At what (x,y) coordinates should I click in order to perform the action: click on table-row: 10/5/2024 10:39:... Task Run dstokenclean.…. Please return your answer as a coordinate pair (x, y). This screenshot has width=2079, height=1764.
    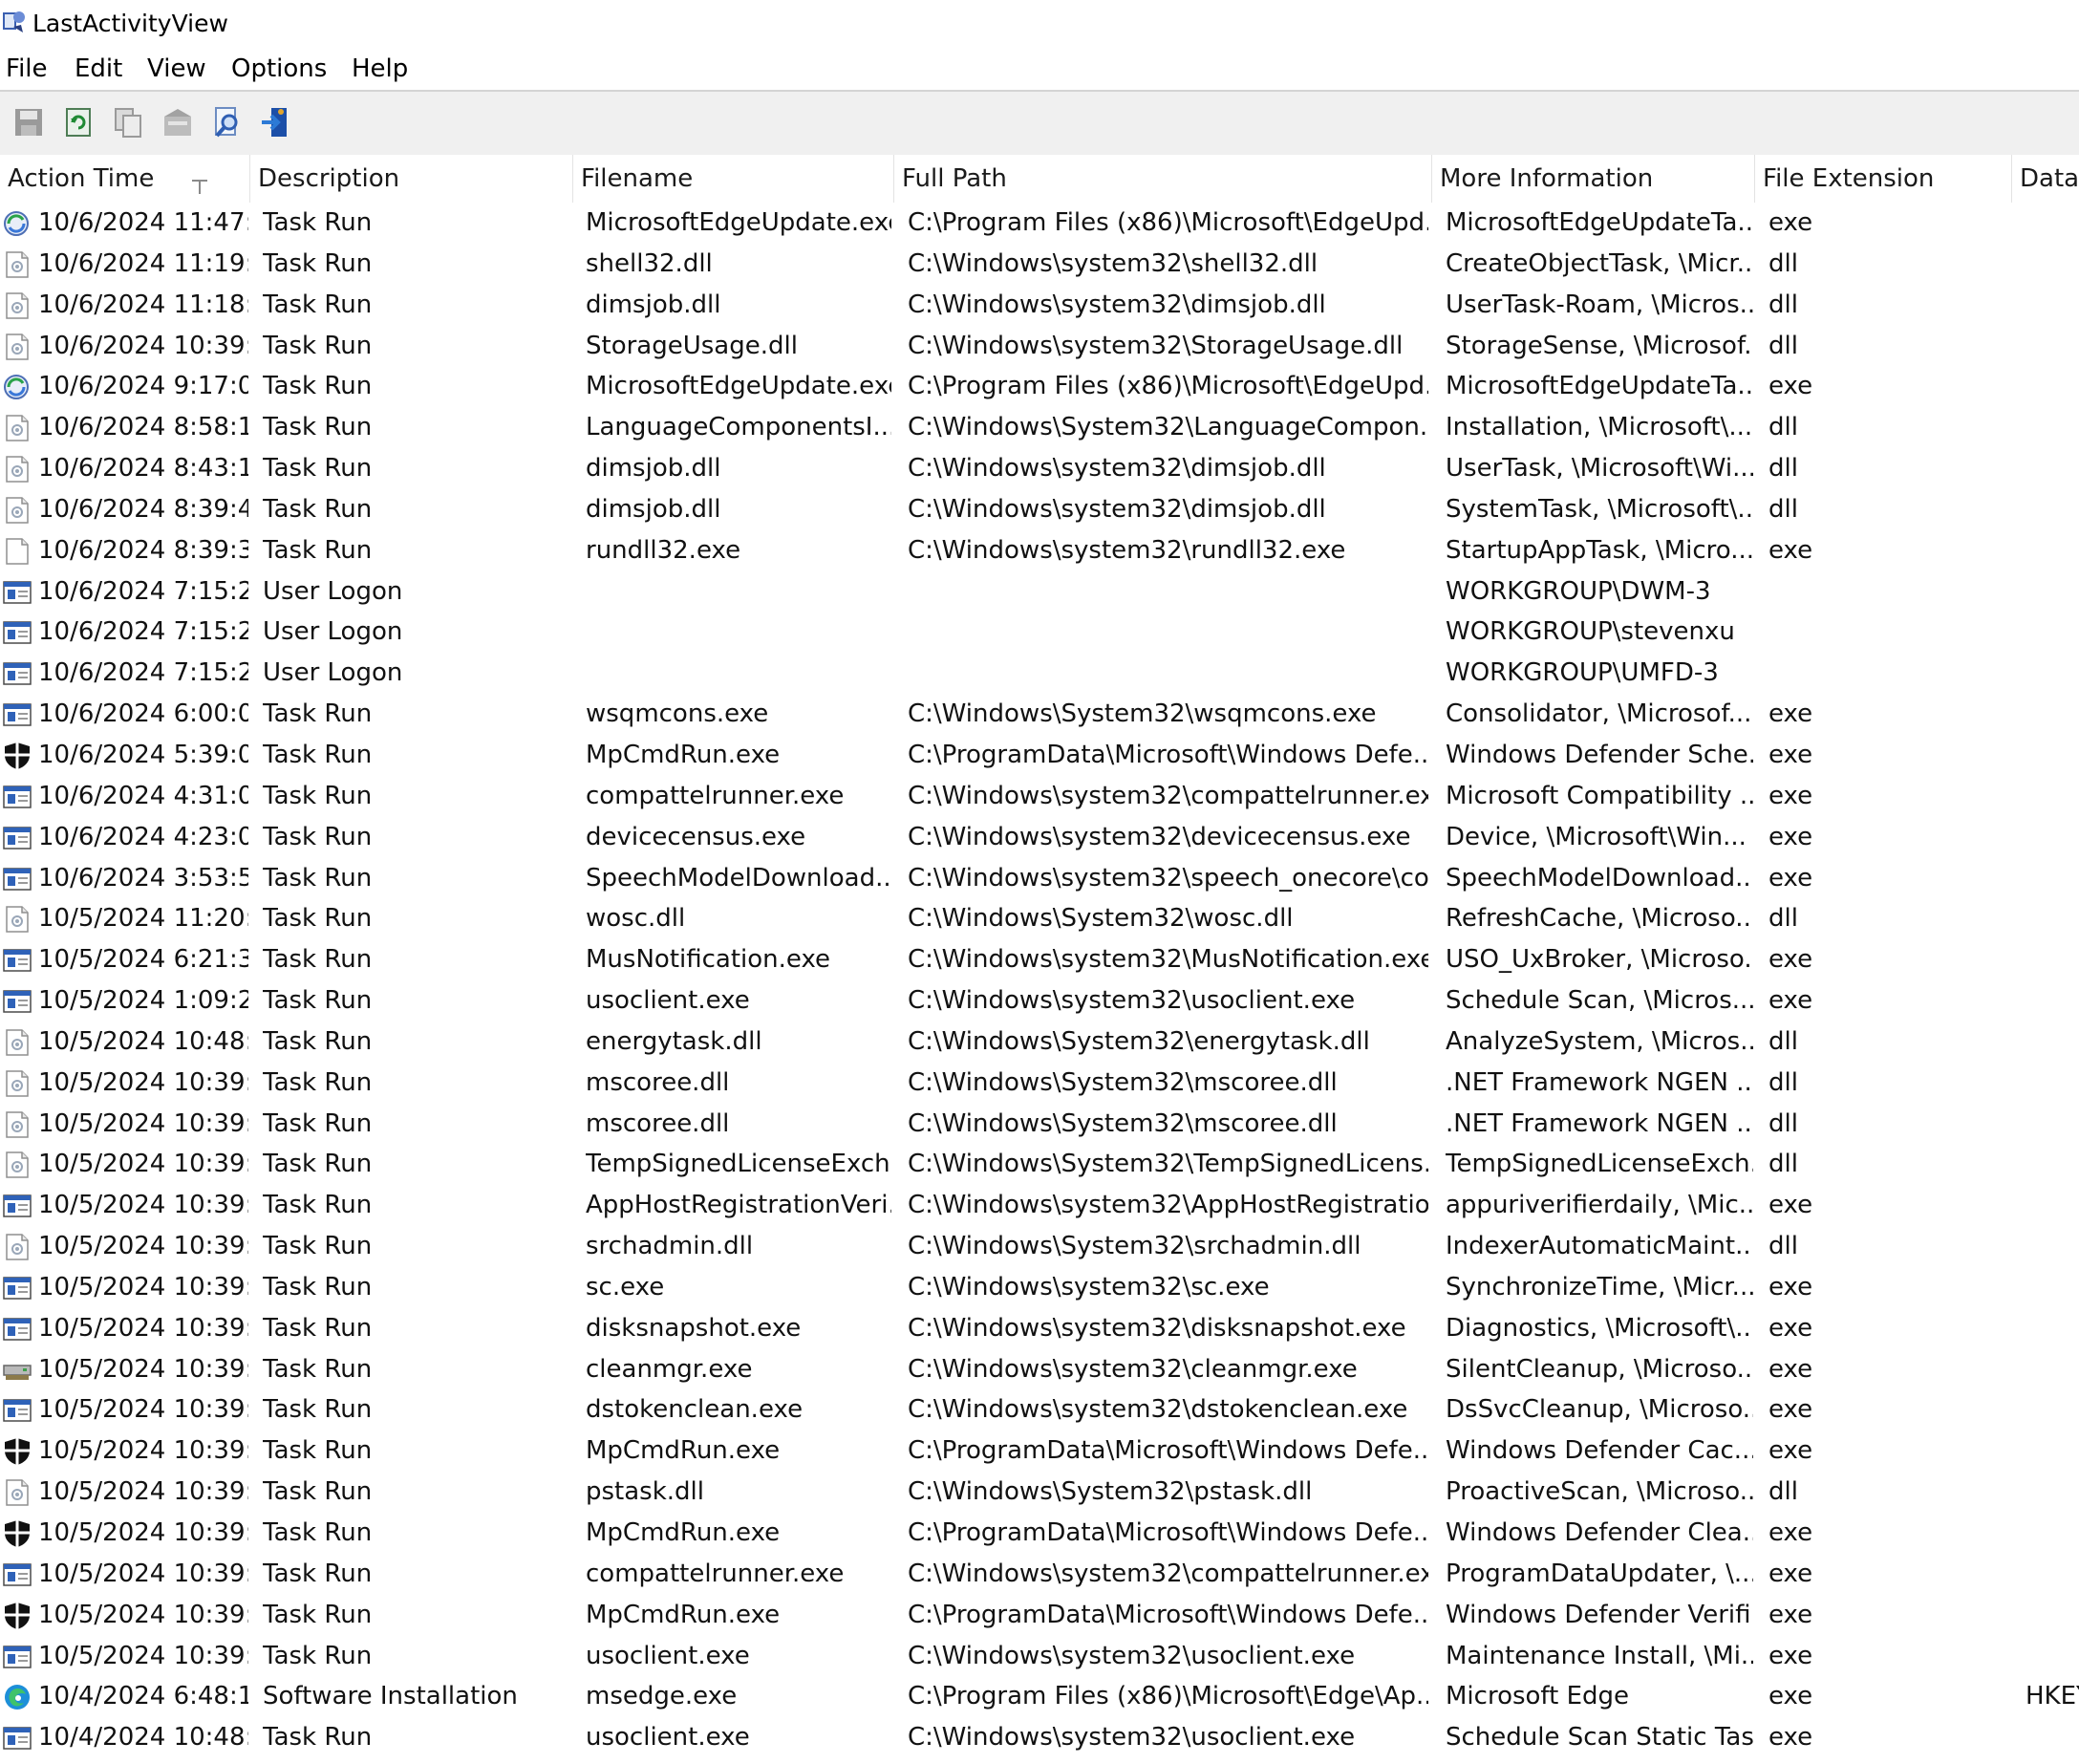
    Looking at the image, I should click on (1039, 1410).